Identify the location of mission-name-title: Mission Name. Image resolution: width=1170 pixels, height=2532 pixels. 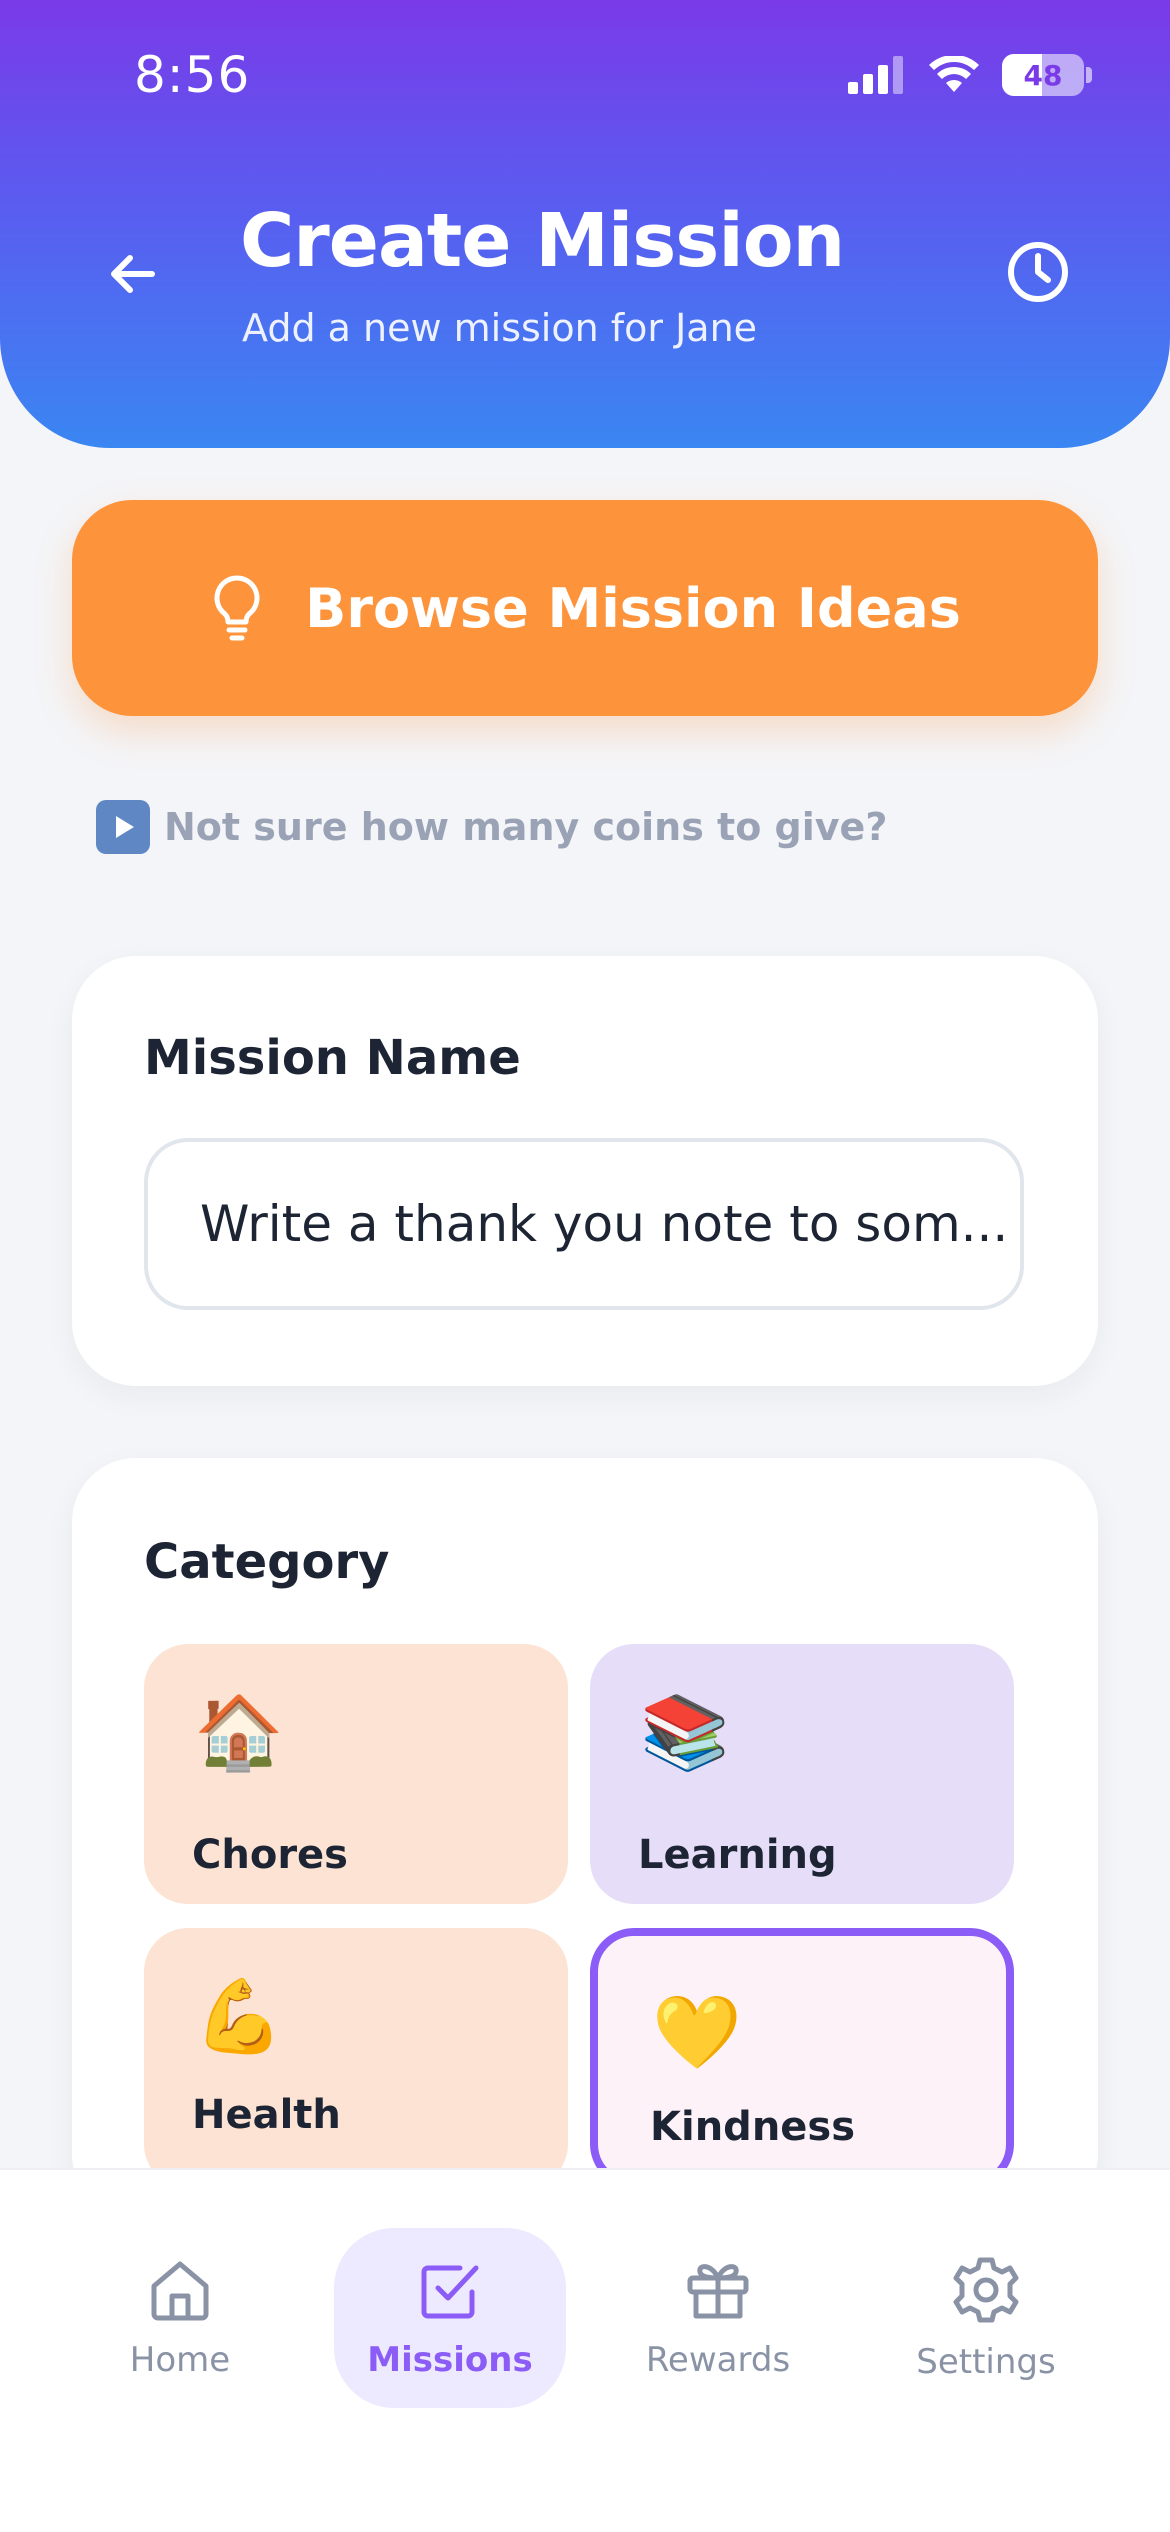
(332, 1058).